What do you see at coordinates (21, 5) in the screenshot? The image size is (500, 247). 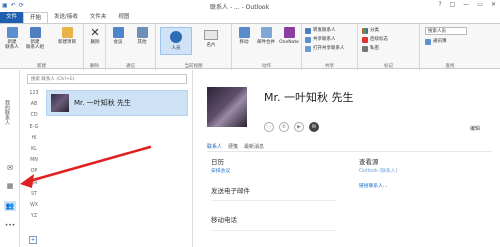 I see `sync-icon: ⟳` at bounding box center [21, 5].